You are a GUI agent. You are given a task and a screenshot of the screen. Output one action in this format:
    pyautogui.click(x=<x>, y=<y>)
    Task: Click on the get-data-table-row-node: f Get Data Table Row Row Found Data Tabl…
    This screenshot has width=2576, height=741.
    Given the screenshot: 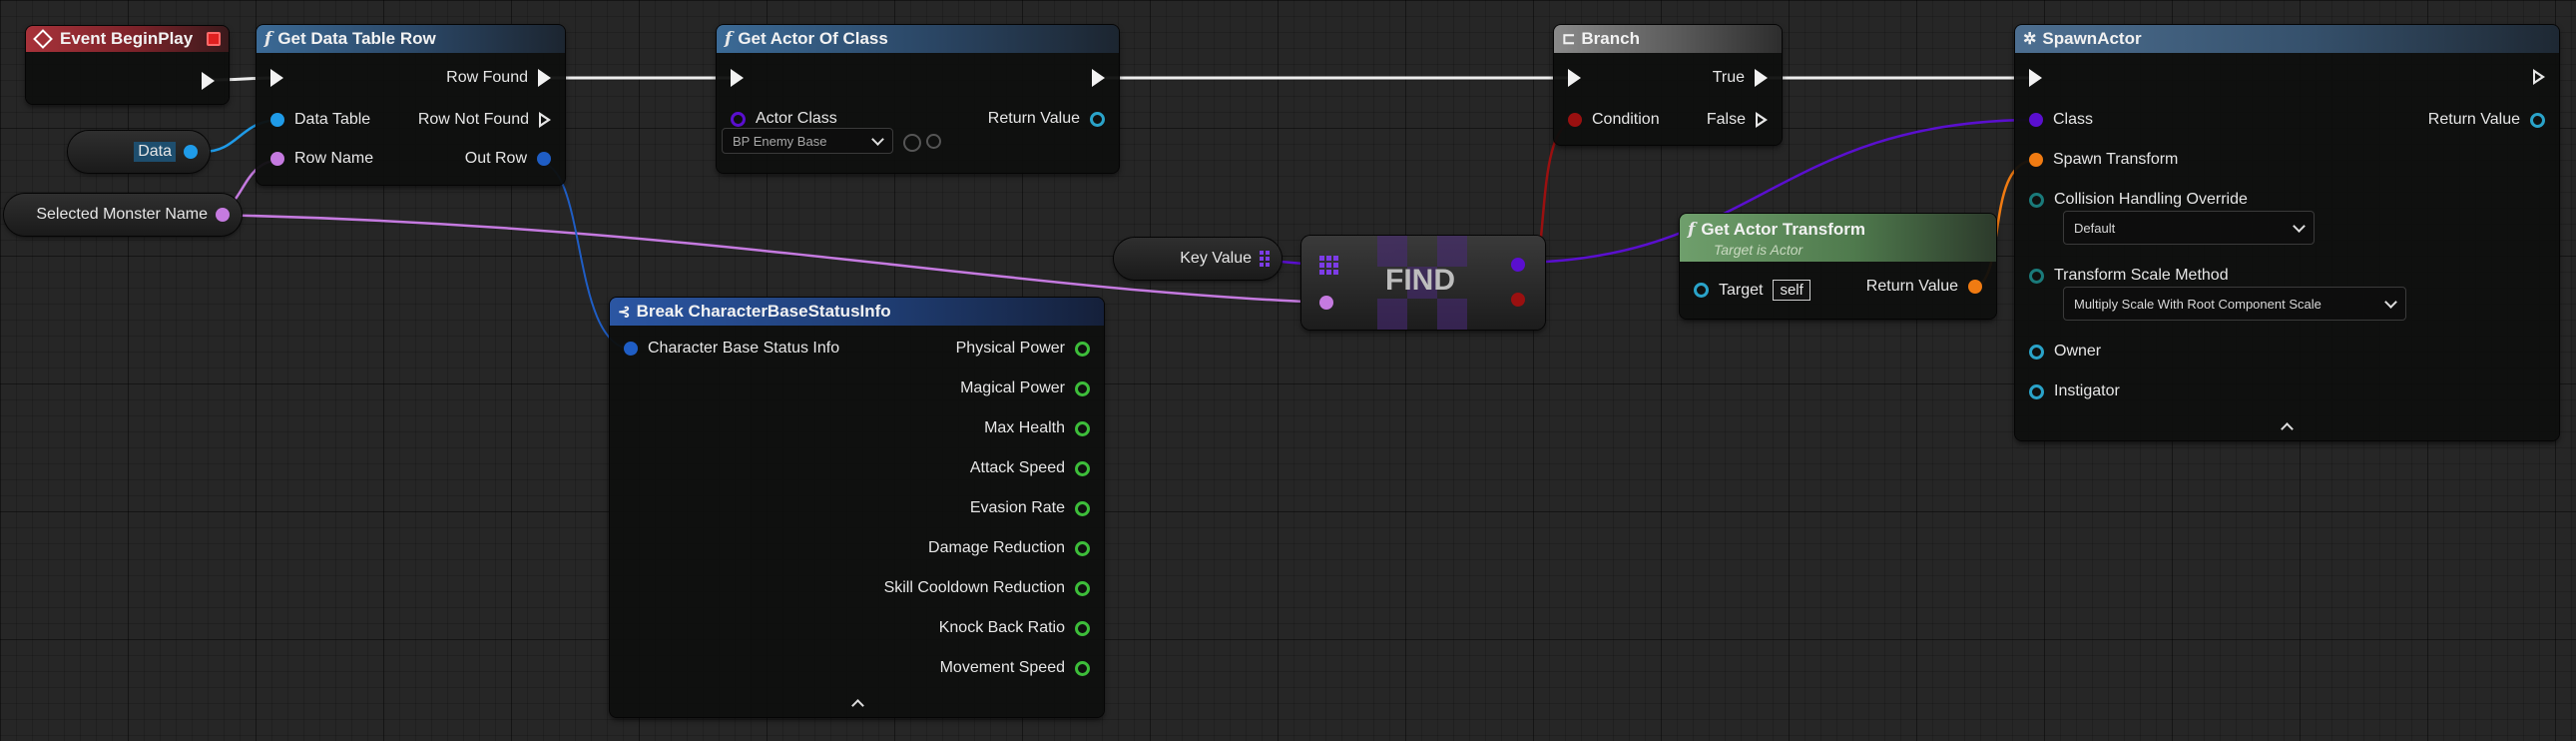 What is the action you would take?
    pyautogui.click(x=411, y=105)
    